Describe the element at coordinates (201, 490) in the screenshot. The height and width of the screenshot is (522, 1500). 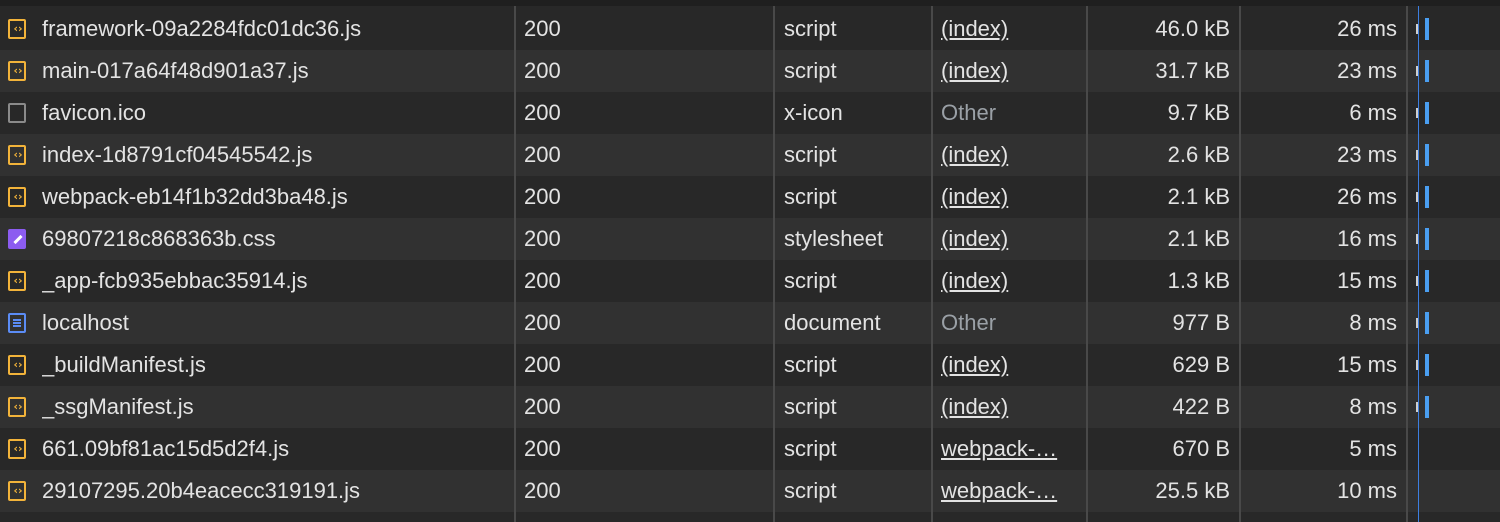
I see `request-name: 29107295.20b4eacecc319191.js` at that location.